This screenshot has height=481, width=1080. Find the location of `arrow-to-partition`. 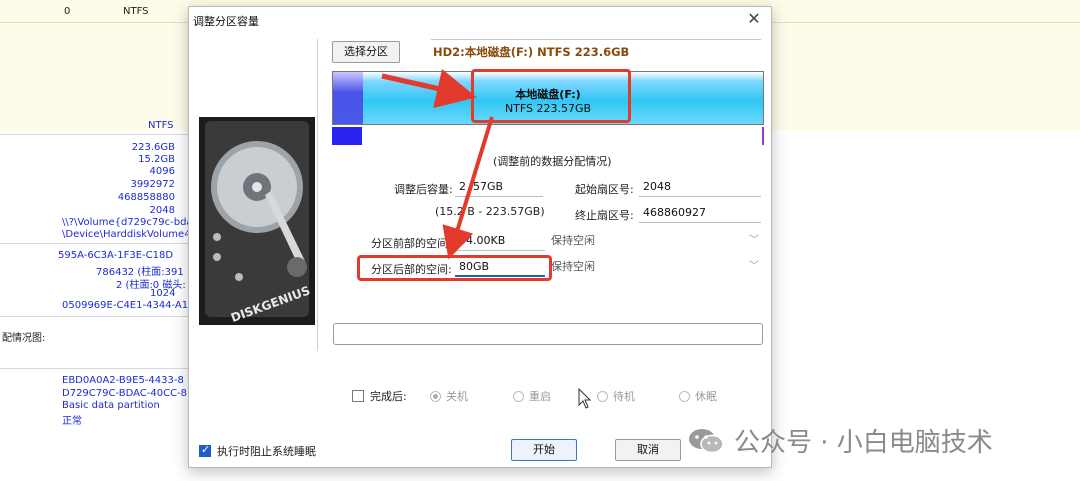

arrow-to-partition is located at coordinates (429, 89).